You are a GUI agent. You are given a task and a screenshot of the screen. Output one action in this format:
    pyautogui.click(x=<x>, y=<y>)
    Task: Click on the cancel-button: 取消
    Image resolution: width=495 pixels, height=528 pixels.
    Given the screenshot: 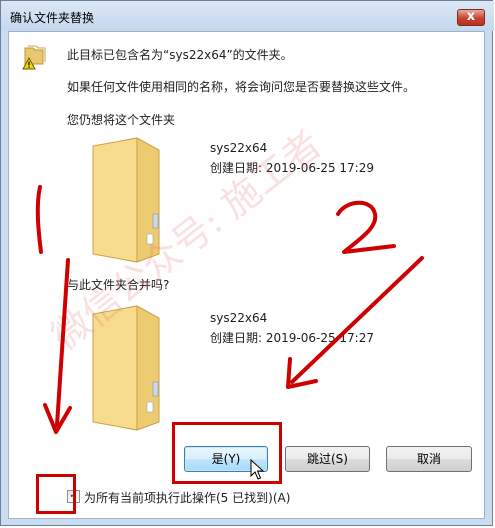 What is the action you would take?
    pyautogui.click(x=429, y=459)
    